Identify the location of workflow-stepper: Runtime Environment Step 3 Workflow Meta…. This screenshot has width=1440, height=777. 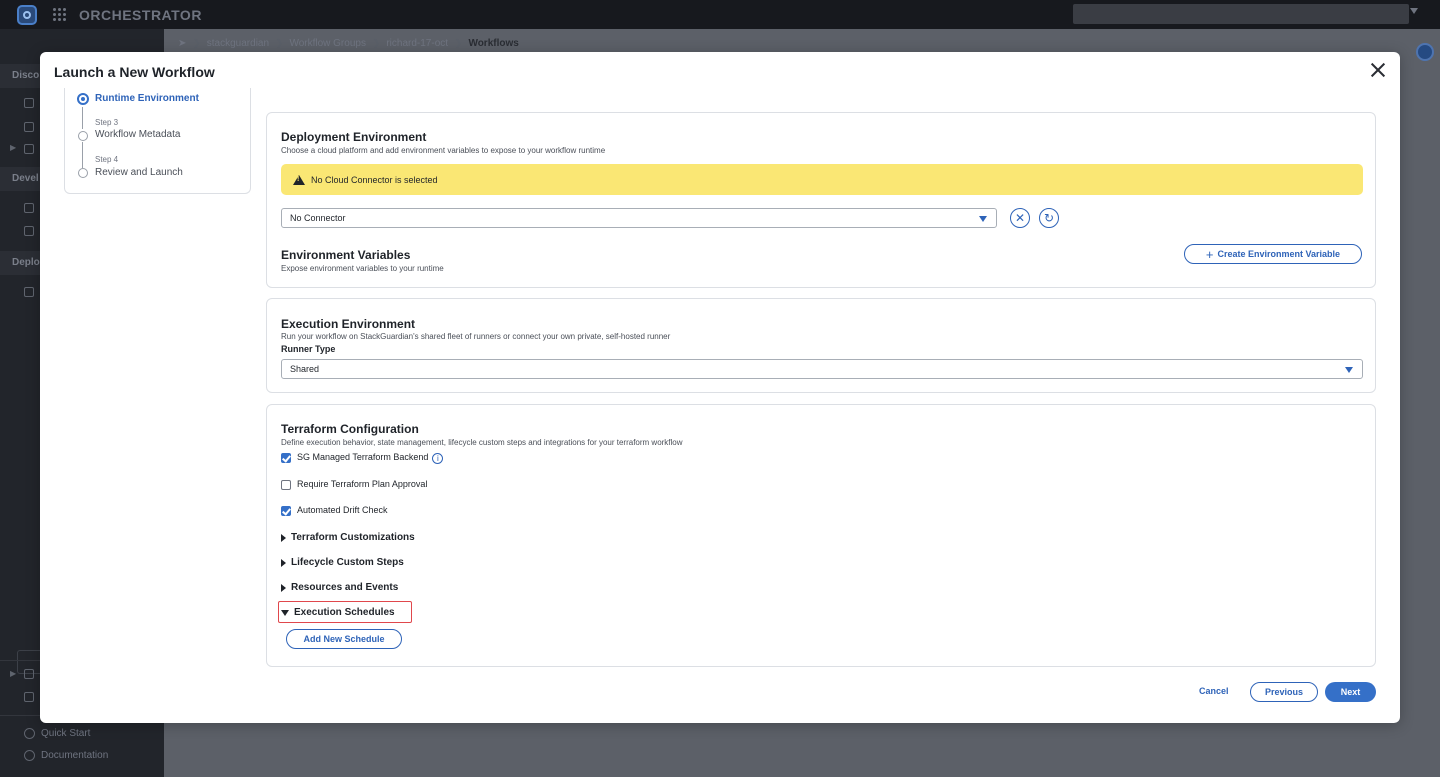
(157, 141).